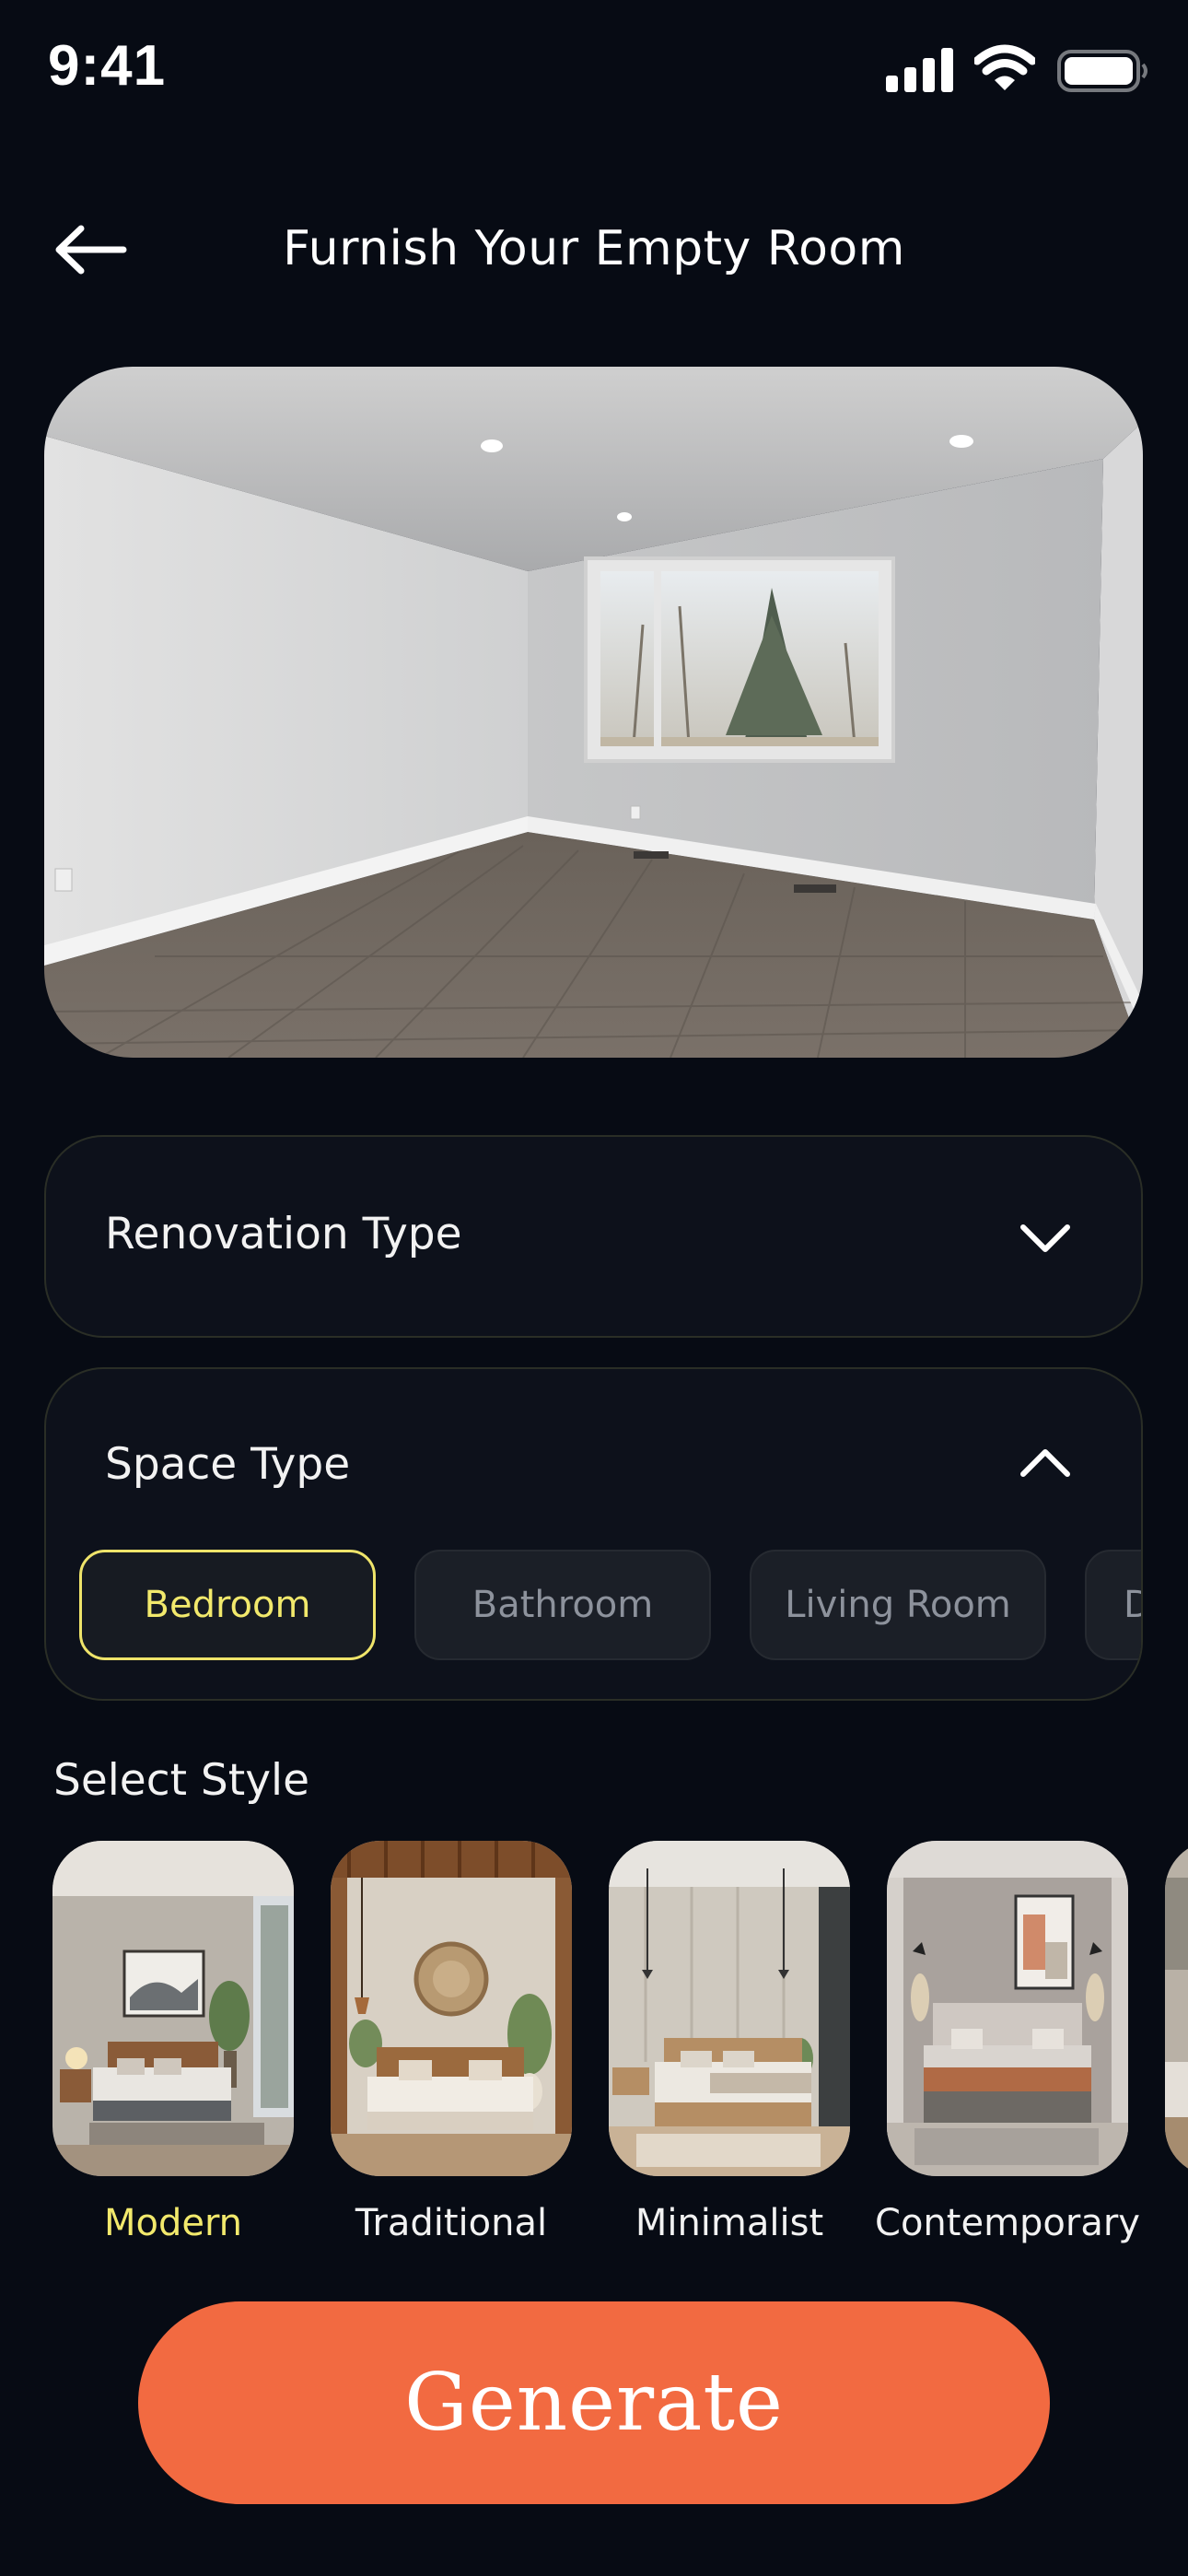 The image size is (1188, 2576). I want to click on style-label-modern: Modern, so click(173, 2223).